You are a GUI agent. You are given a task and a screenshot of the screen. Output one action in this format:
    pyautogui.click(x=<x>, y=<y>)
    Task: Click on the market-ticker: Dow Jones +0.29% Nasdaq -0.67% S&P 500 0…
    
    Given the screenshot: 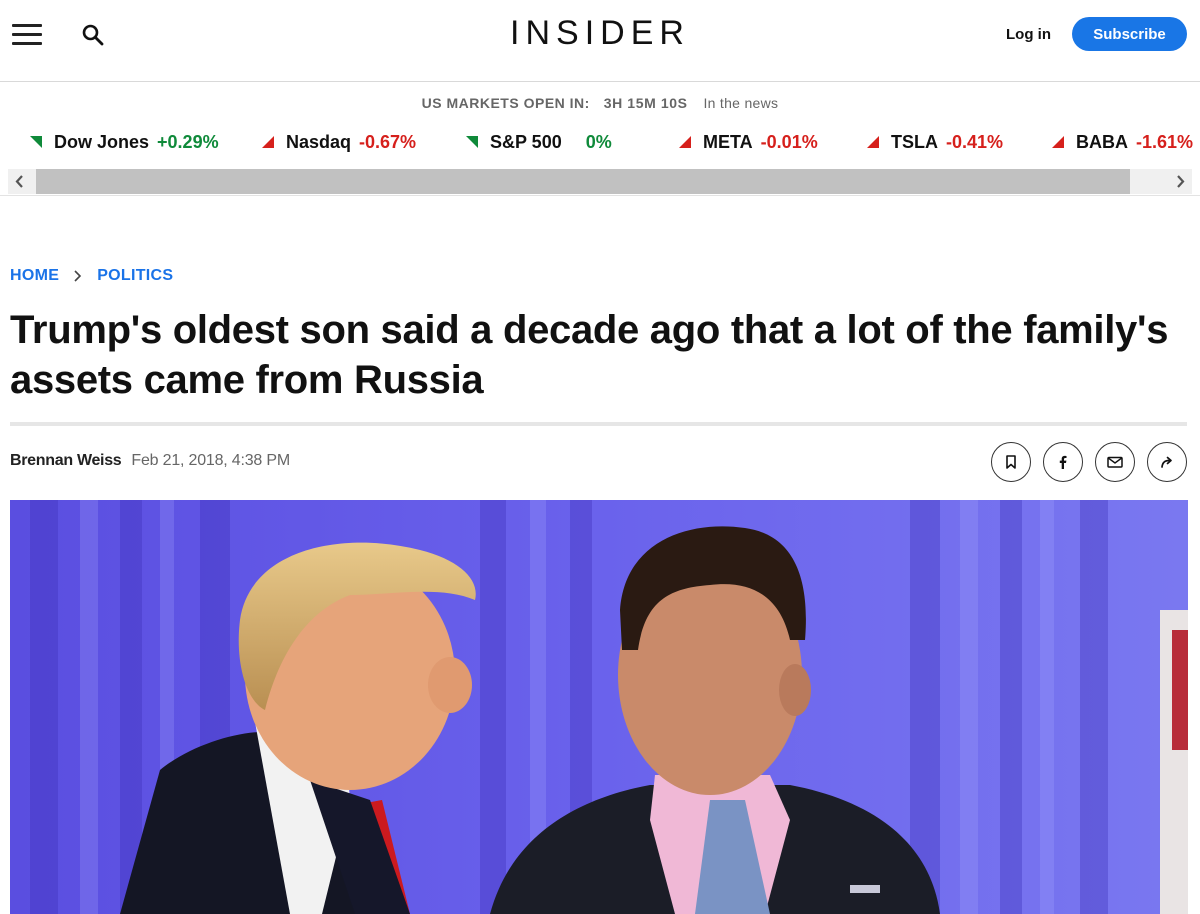 What is the action you would take?
    pyautogui.click(x=600, y=142)
    